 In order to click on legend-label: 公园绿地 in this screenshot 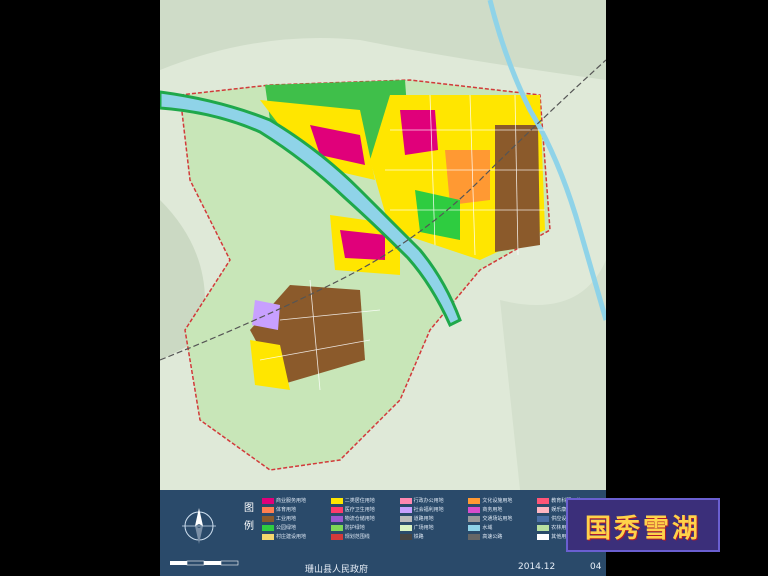, I will do `click(286, 528)`.